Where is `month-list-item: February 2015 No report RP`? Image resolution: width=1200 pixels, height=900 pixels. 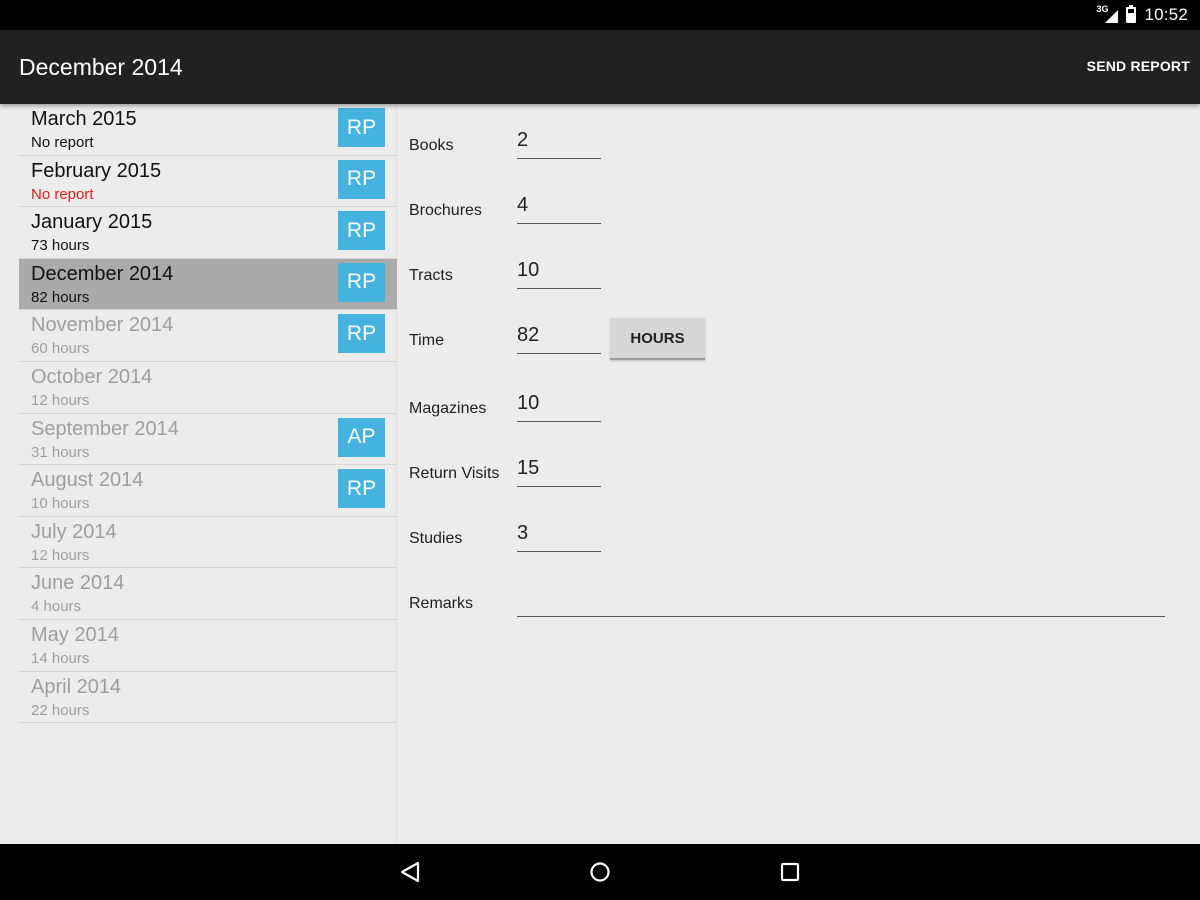
month-list-item: February 2015 No report RP is located at coordinates (208, 182).